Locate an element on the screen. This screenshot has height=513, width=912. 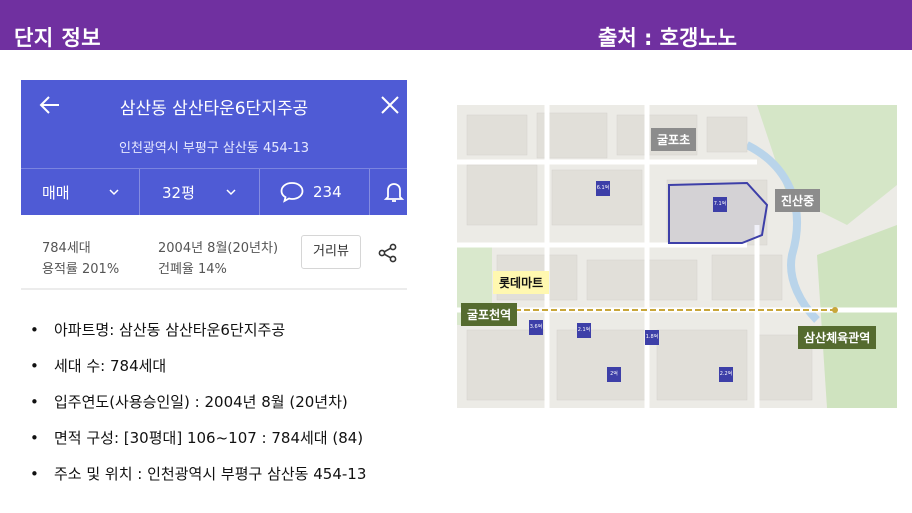
card-bottom-border is located at coordinates (214, 289).